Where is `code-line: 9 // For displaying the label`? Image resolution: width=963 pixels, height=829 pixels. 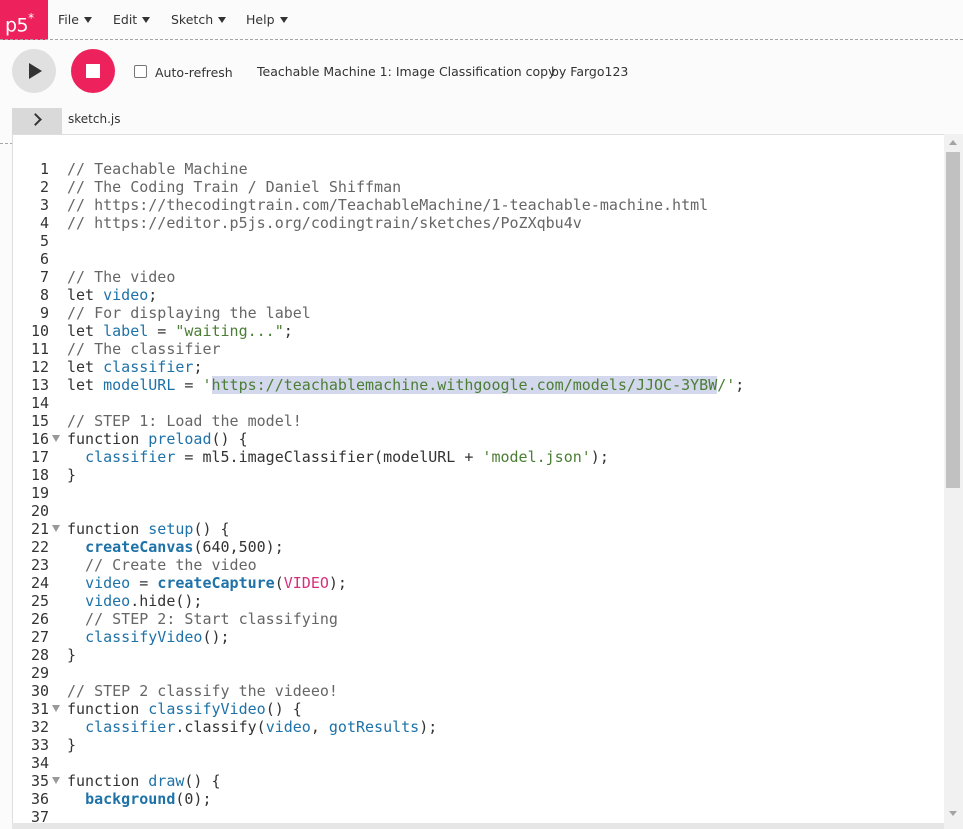
code-line: 9 // For displaying the label is located at coordinates (478, 313).